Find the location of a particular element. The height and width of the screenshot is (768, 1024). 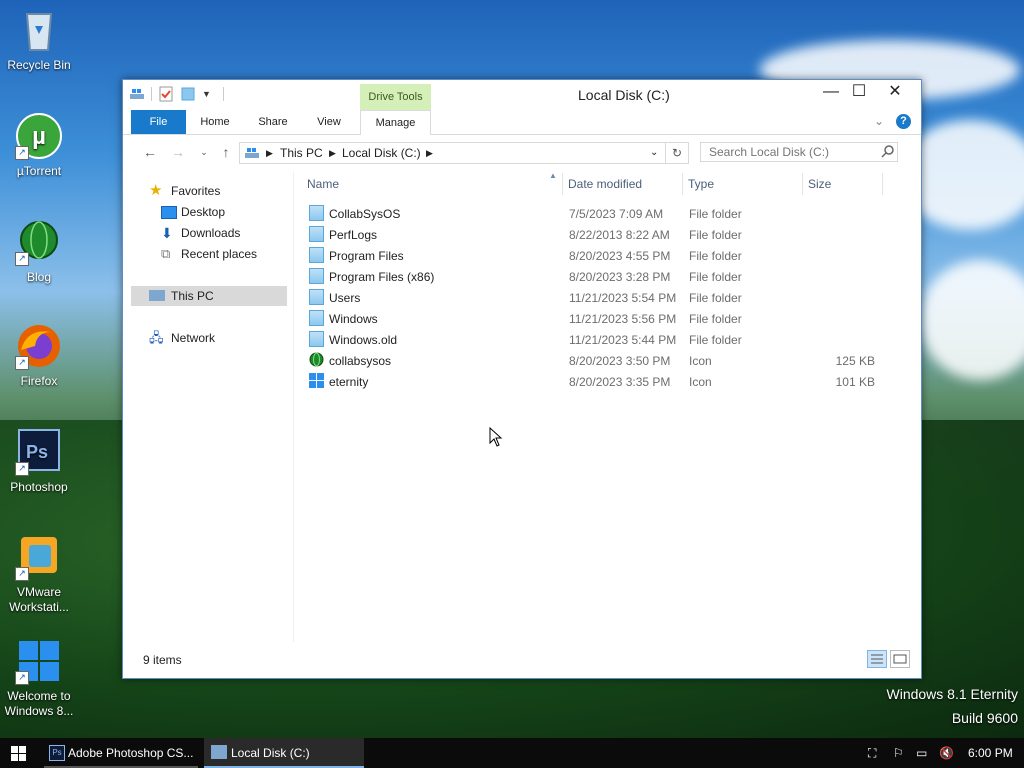

drive-icon is located at coordinates (137, 94).